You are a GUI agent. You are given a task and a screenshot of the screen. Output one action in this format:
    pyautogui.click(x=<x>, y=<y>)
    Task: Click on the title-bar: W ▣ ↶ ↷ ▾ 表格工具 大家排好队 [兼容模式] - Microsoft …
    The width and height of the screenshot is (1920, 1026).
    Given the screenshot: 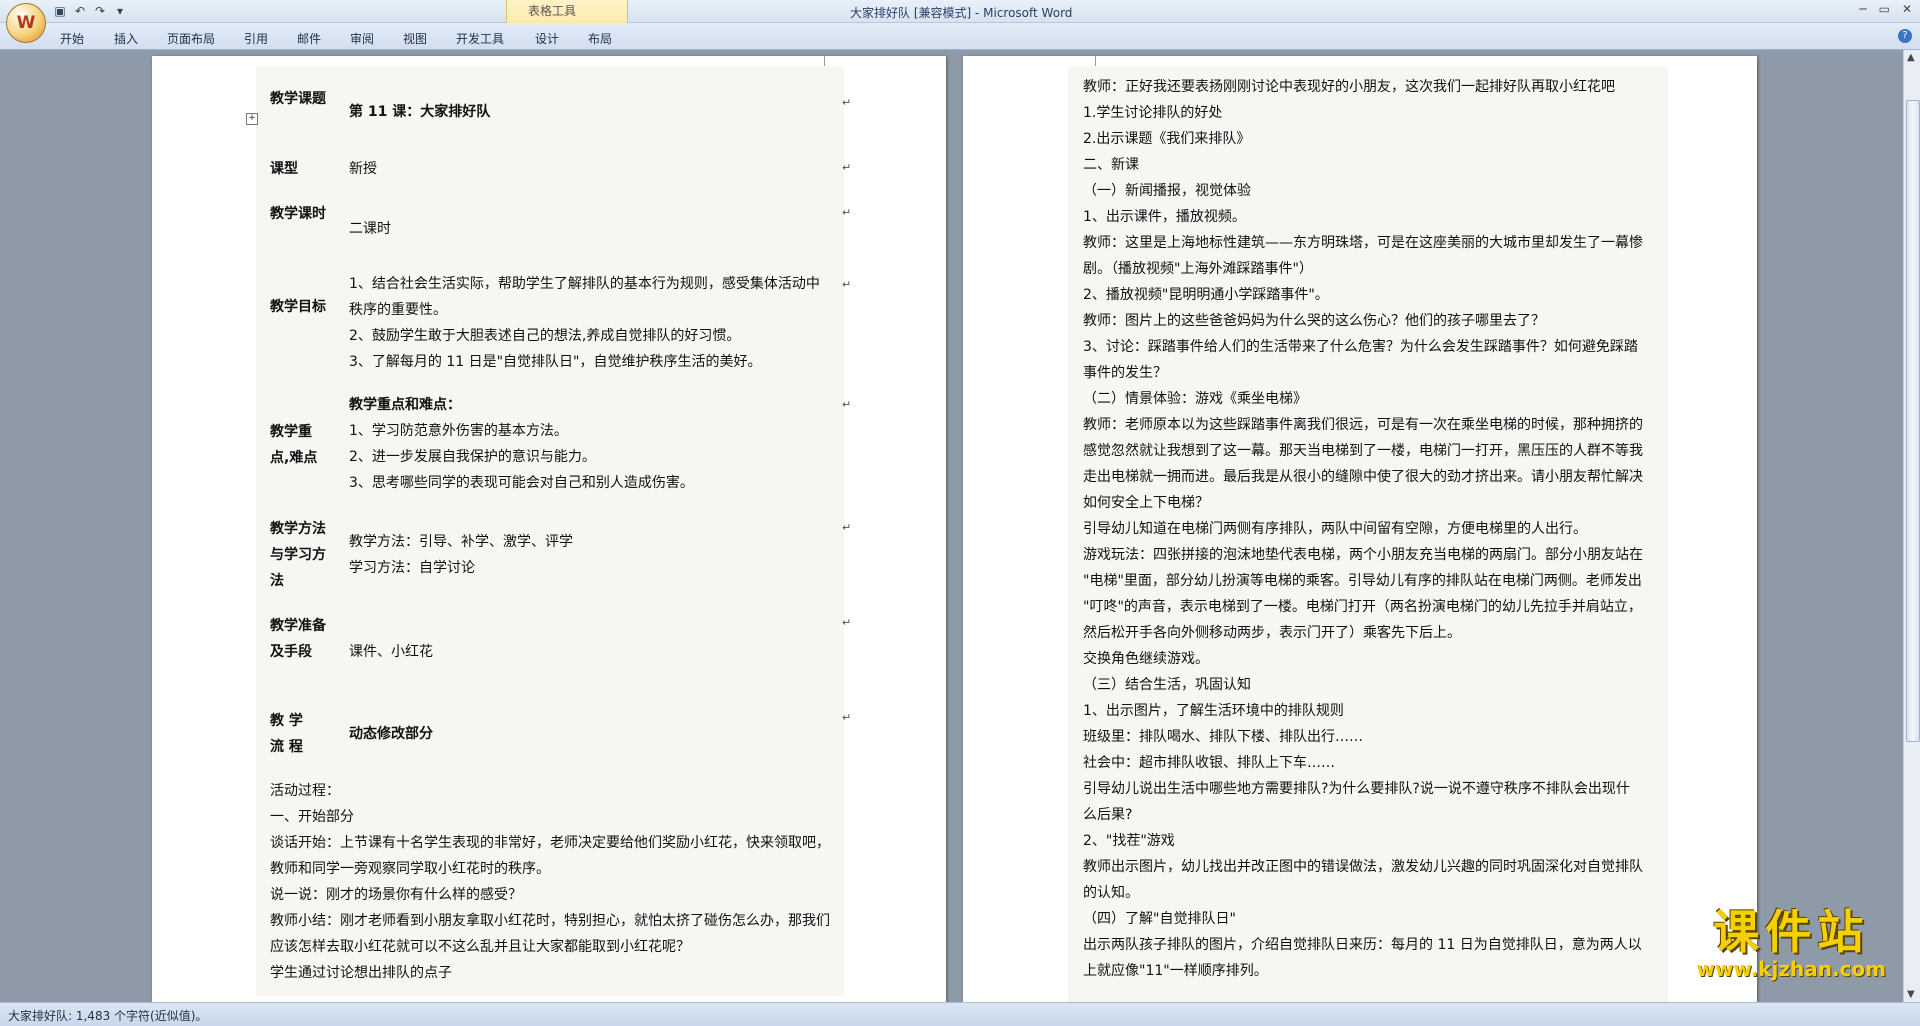 What is the action you would take?
    pyautogui.click(x=960, y=21)
    